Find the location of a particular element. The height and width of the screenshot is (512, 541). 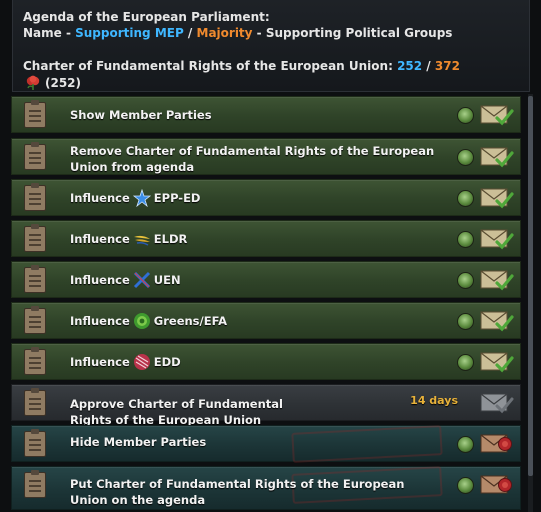

influence-greens-efa-button: Influence Greens/EFA is located at coordinates (266, 320).